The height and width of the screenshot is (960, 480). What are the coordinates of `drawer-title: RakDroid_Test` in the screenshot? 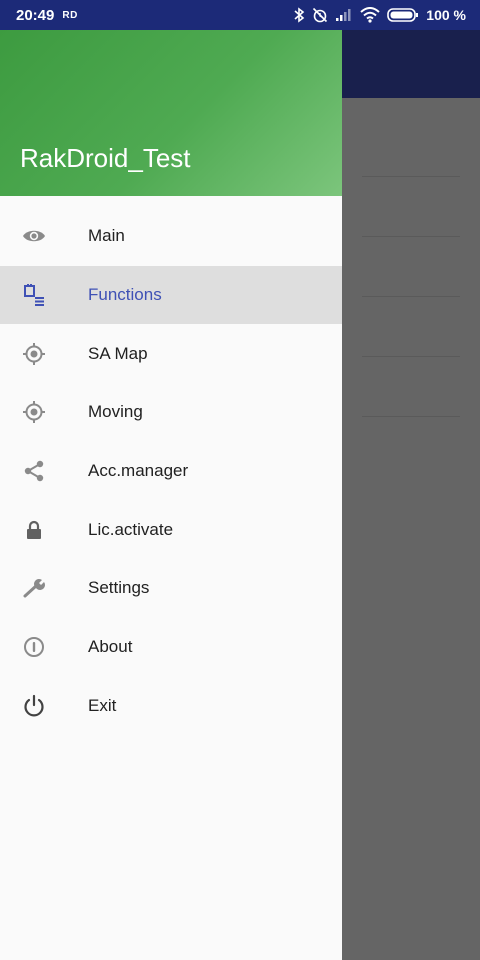 It's located at (105, 158).